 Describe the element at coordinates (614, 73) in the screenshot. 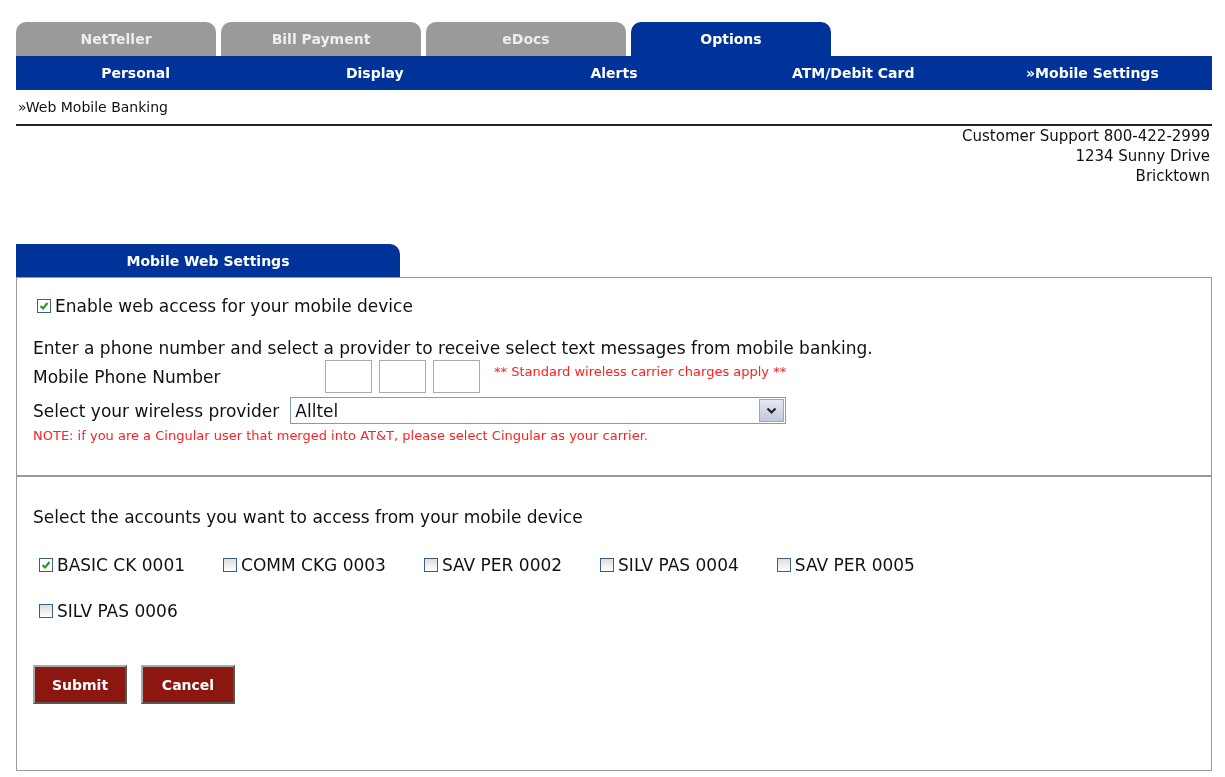

I see `subnav-link: Alerts` at that location.